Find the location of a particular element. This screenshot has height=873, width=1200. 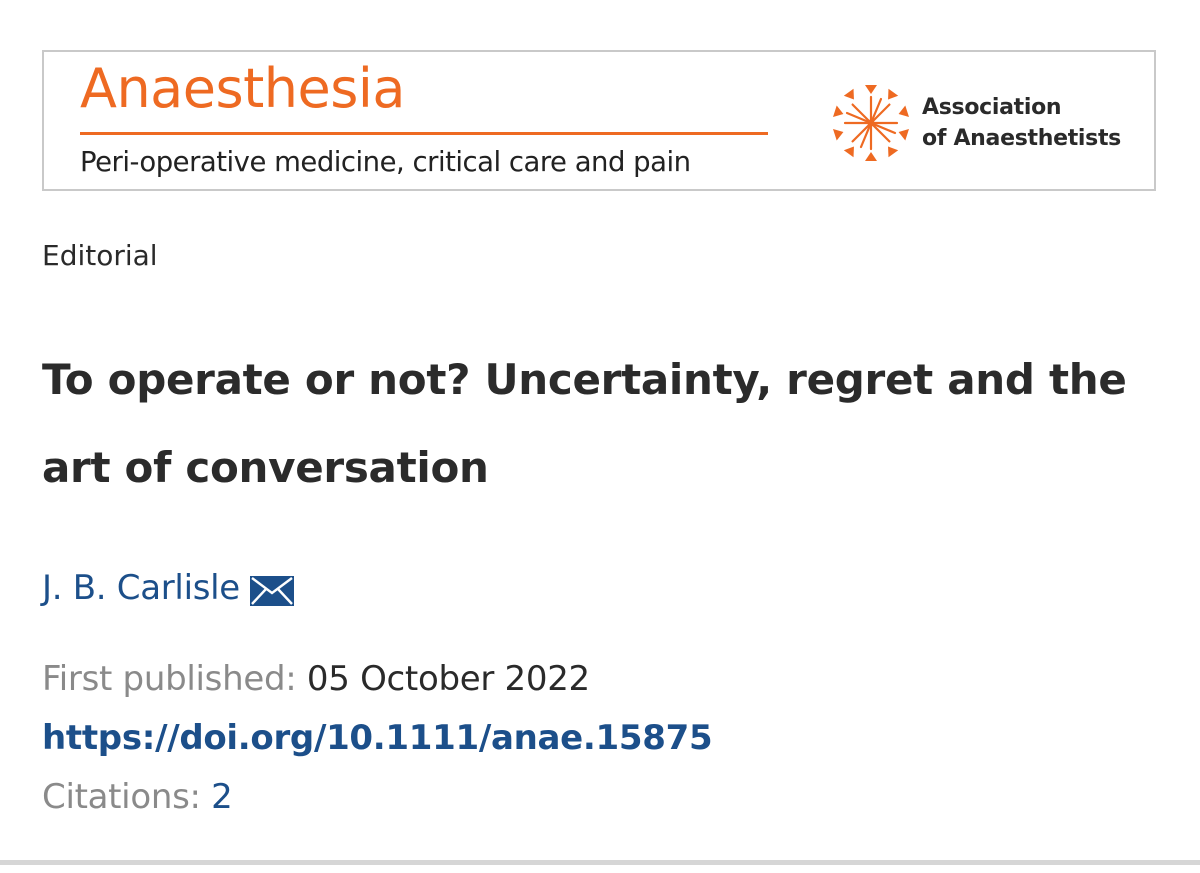

mail-icon is located at coordinates (271, 591).